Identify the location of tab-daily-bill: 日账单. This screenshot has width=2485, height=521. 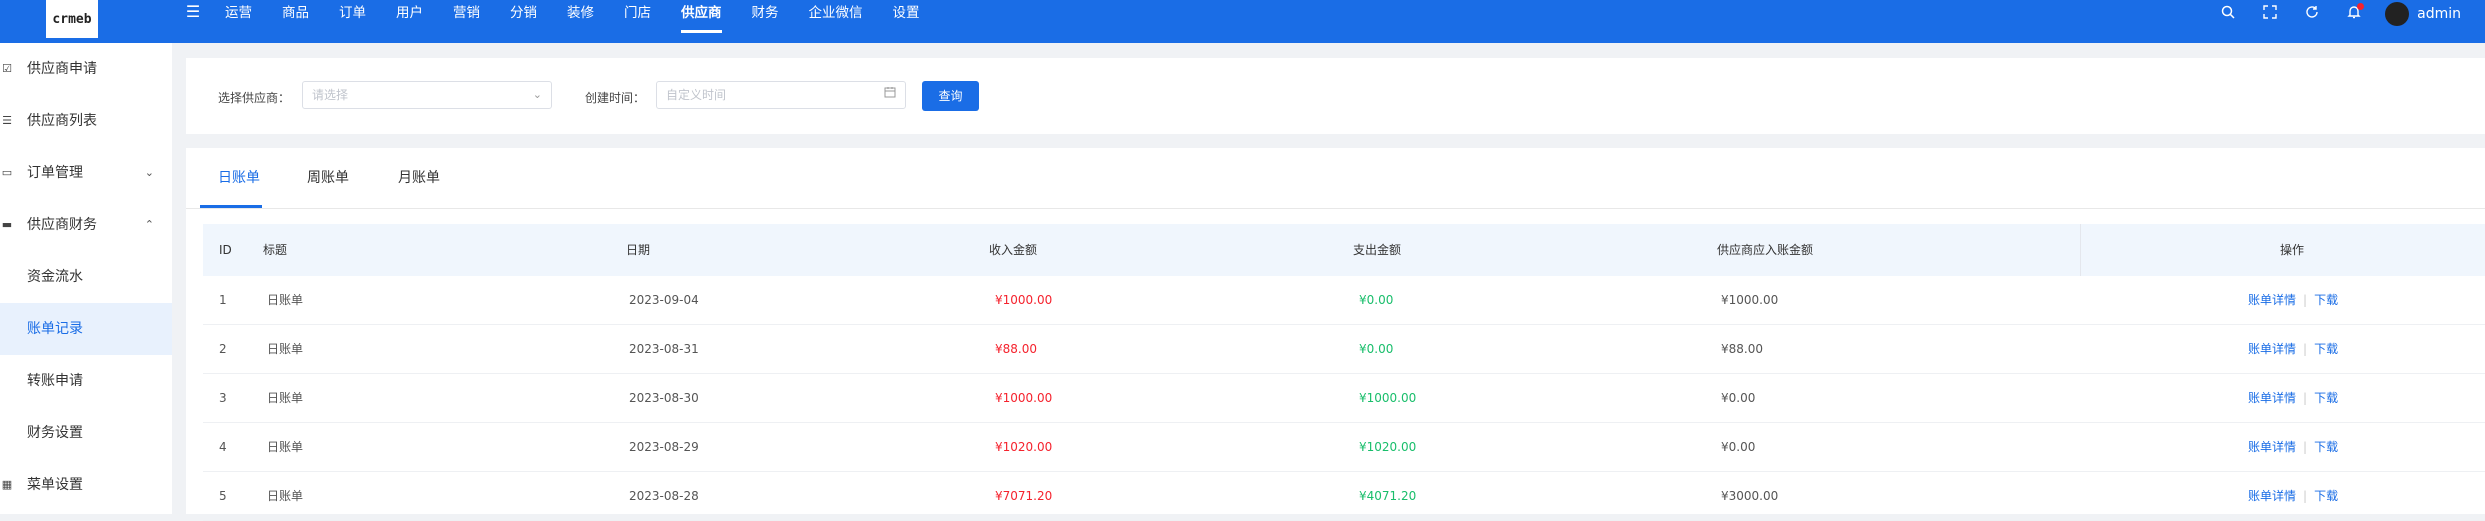
(239, 178).